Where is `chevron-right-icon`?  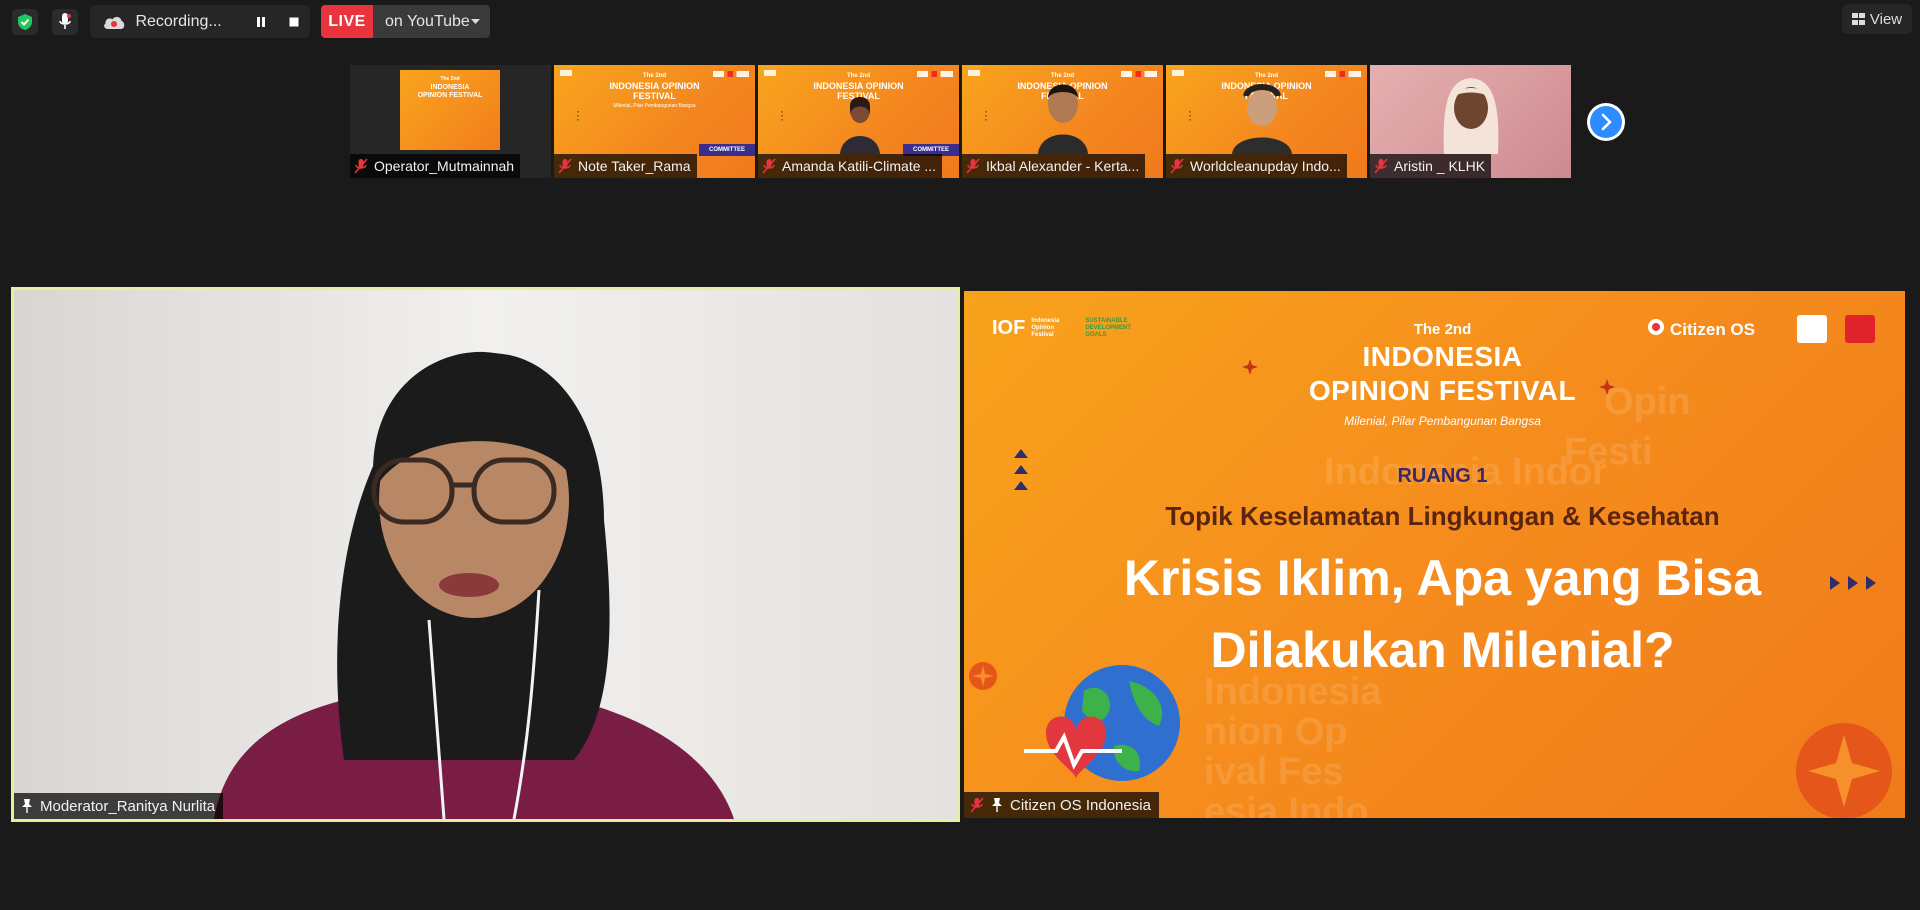 chevron-right-icon is located at coordinates (1606, 122).